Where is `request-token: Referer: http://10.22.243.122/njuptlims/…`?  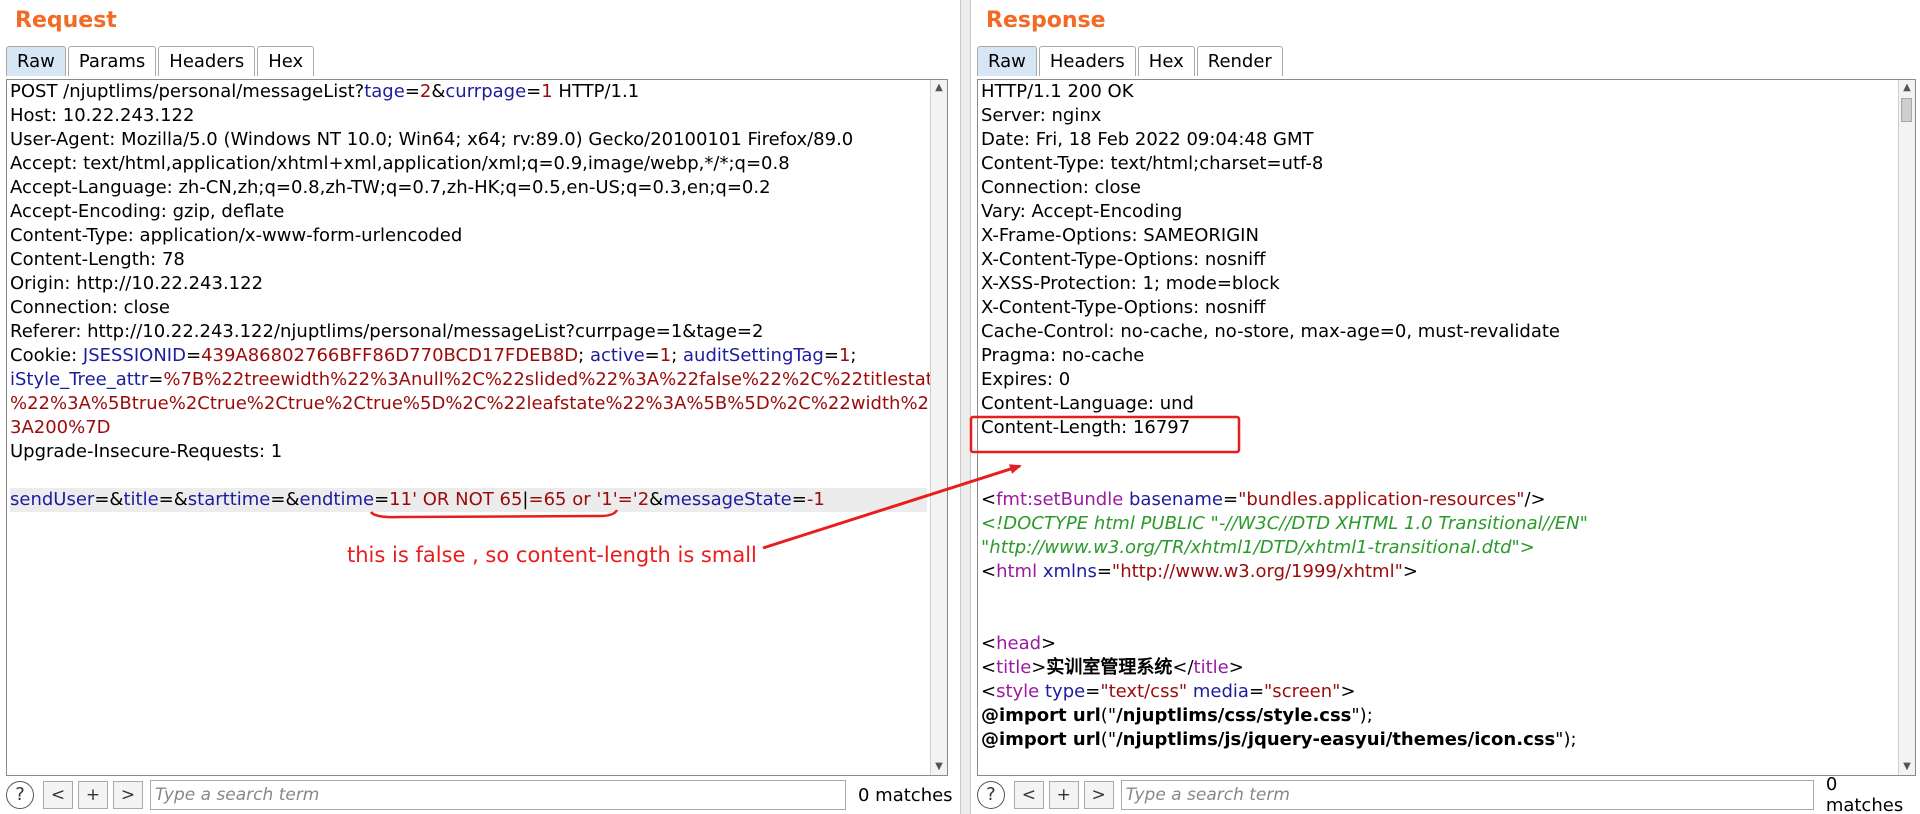
request-token: Referer: http://10.22.243.122/njuptlims/… is located at coordinates (387, 331).